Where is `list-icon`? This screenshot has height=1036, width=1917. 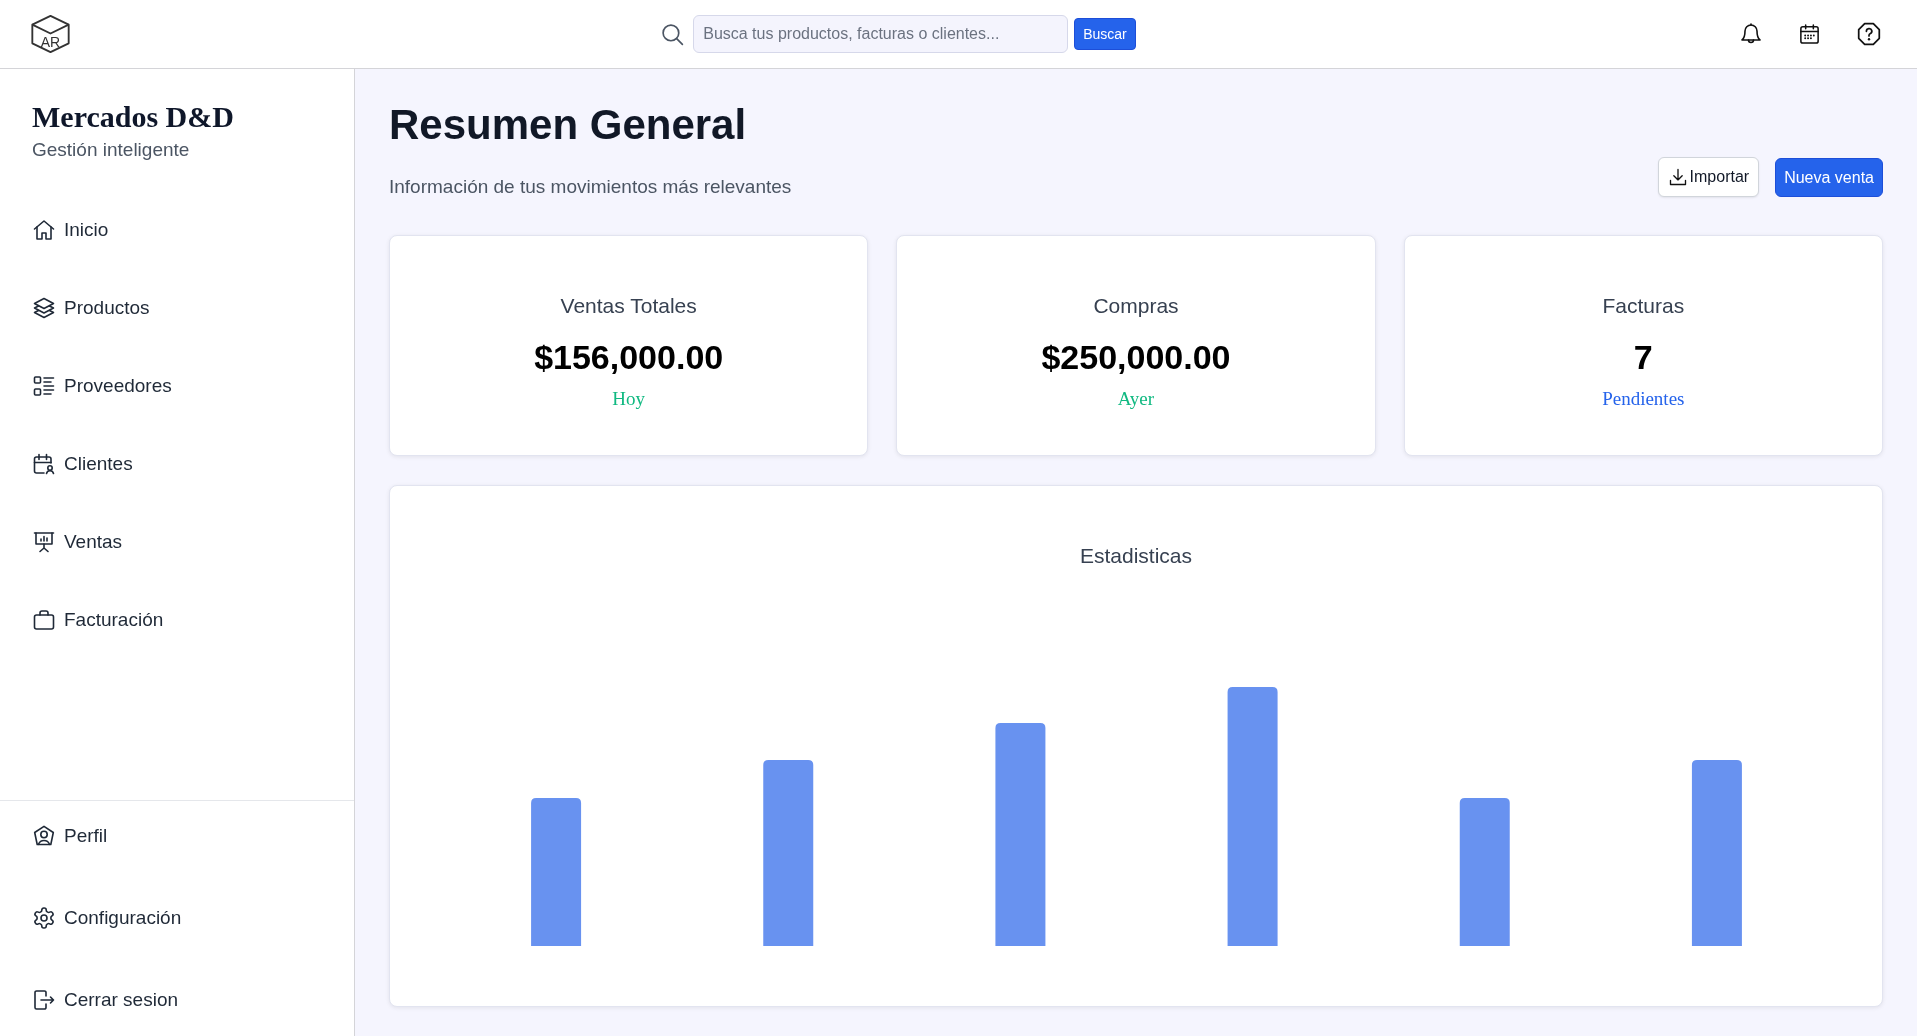
list-icon is located at coordinates (44, 386).